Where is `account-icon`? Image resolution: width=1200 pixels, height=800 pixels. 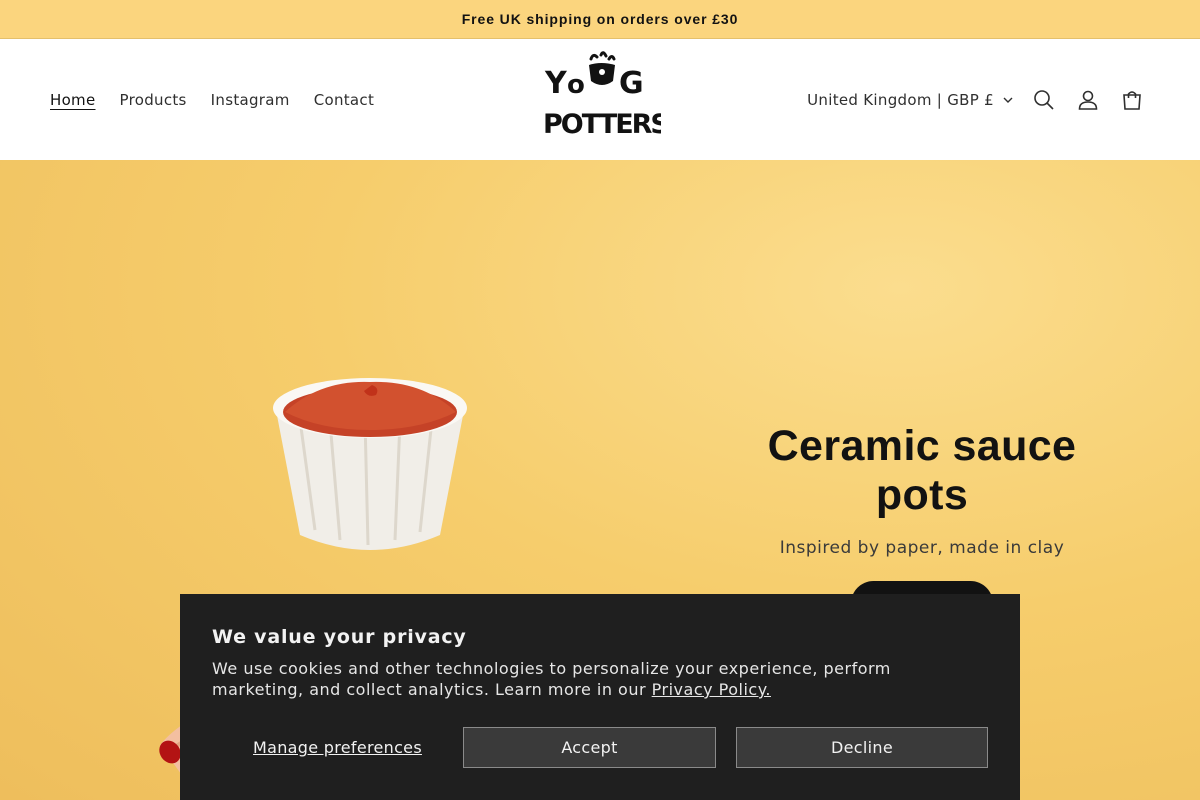 account-icon is located at coordinates (1088, 100).